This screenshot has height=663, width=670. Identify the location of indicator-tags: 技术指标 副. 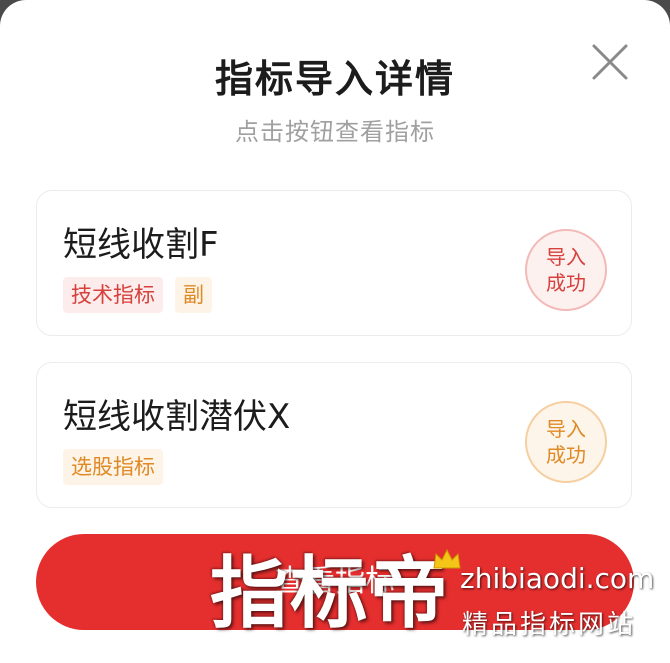
(137, 295).